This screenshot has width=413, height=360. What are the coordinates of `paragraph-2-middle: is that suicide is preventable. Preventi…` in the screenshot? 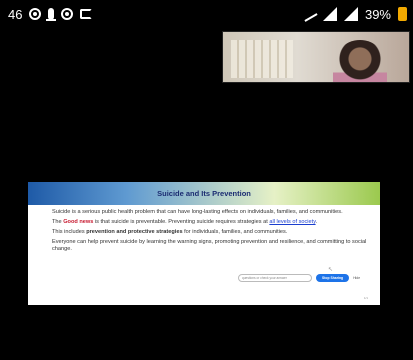 It's located at (181, 221).